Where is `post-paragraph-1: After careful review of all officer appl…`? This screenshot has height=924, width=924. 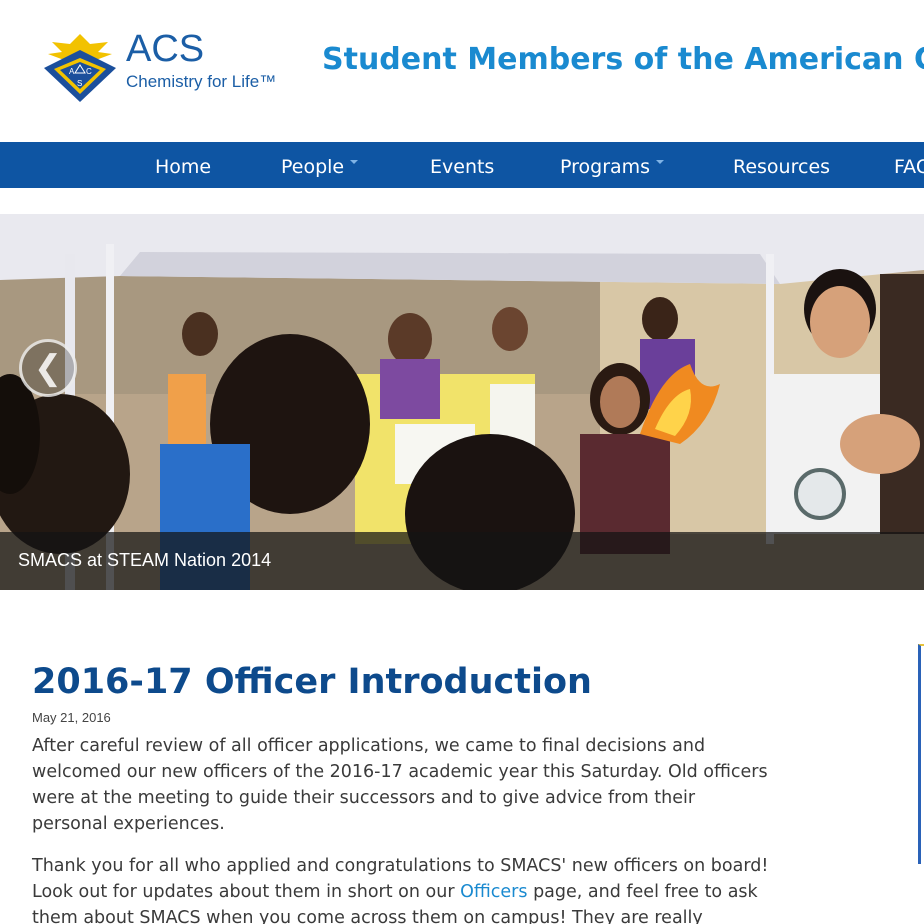 post-paragraph-1: After careful review of all officer appl… is located at coordinates (400, 785).